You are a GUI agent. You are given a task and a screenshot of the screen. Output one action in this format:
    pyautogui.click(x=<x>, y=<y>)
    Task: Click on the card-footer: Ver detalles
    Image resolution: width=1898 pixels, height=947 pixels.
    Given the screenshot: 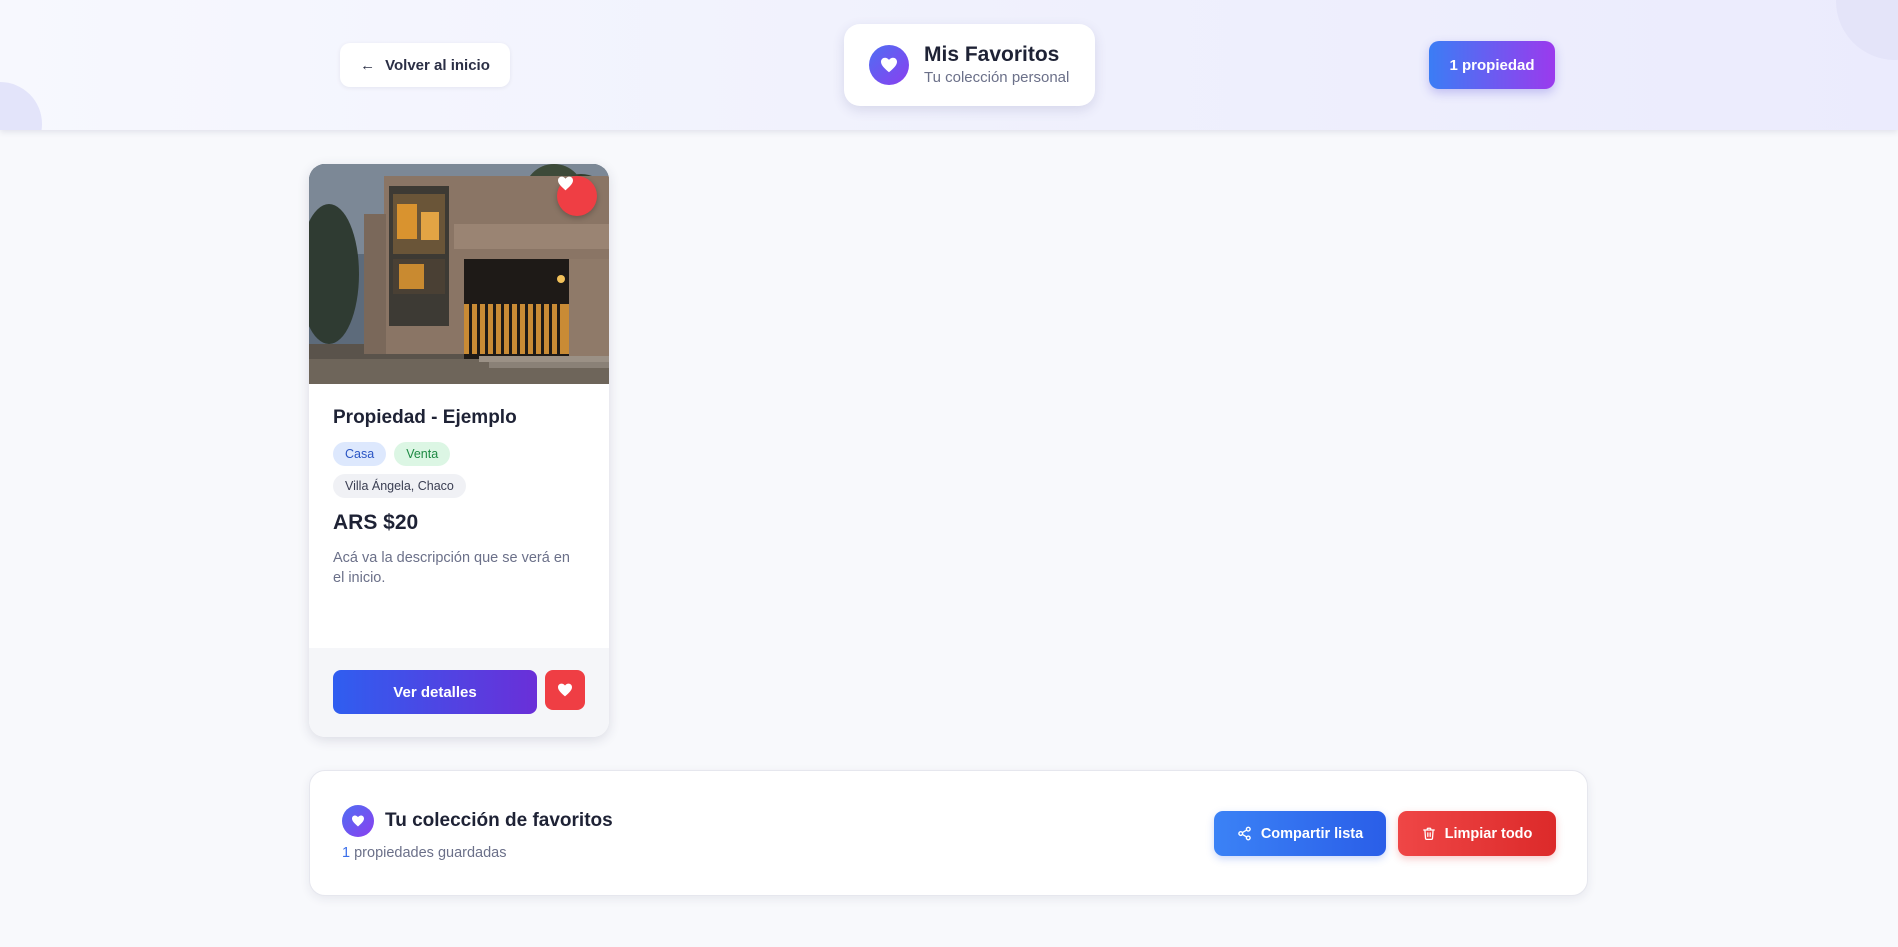 What is the action you would take?
    pyautogui.click(x=459, y=692)
    